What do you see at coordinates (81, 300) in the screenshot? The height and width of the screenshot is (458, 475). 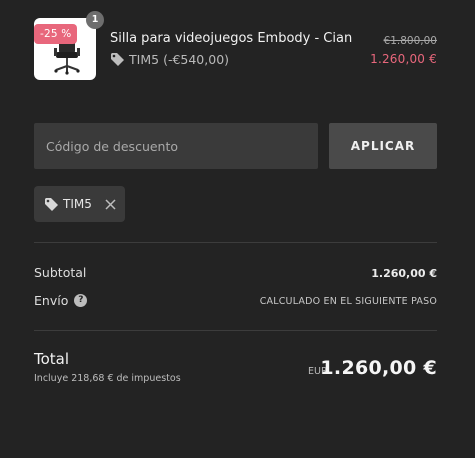 I see `help-icon: ?` at bounding box center [81, 300].